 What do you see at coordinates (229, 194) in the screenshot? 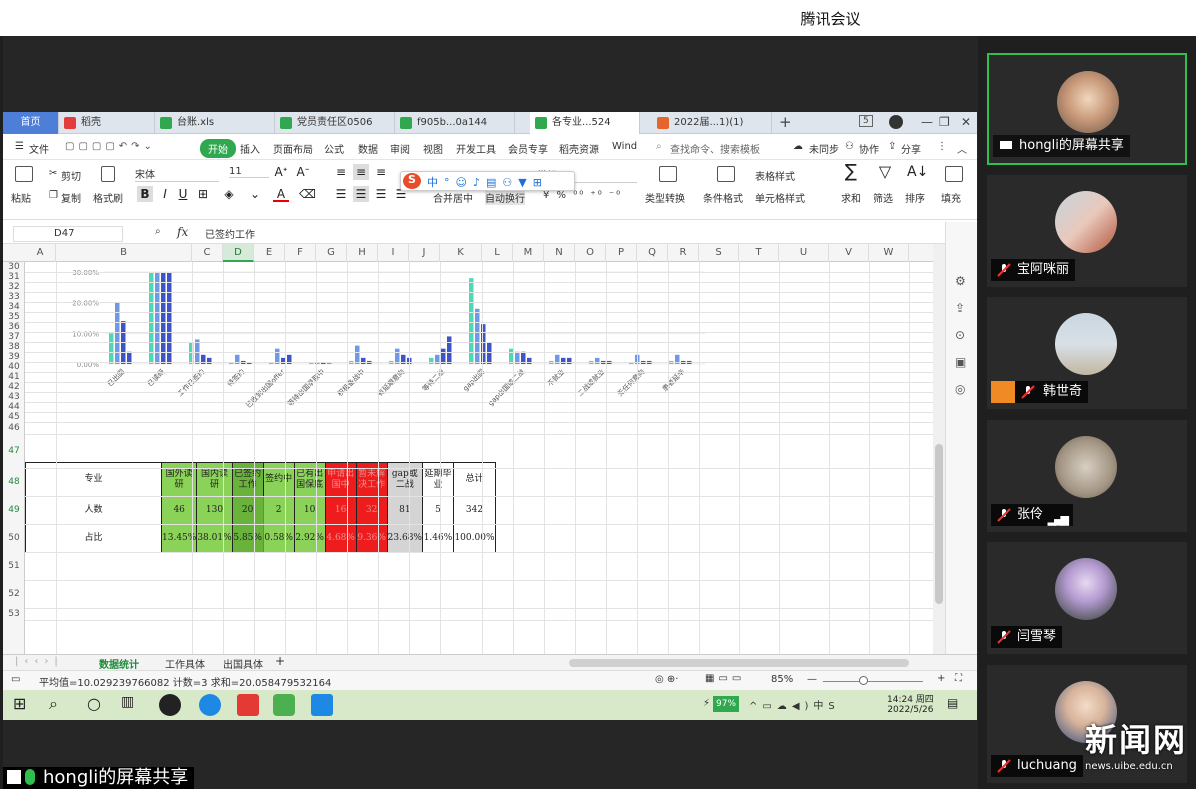
I see `fill-color-icon: ◈` at bounding box center [229, 194].